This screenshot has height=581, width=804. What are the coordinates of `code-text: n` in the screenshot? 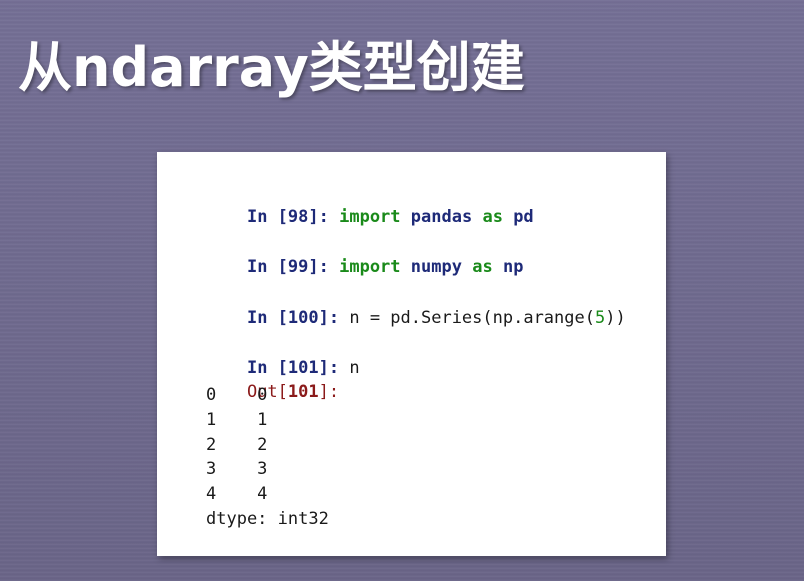 It's located at (354, 368).